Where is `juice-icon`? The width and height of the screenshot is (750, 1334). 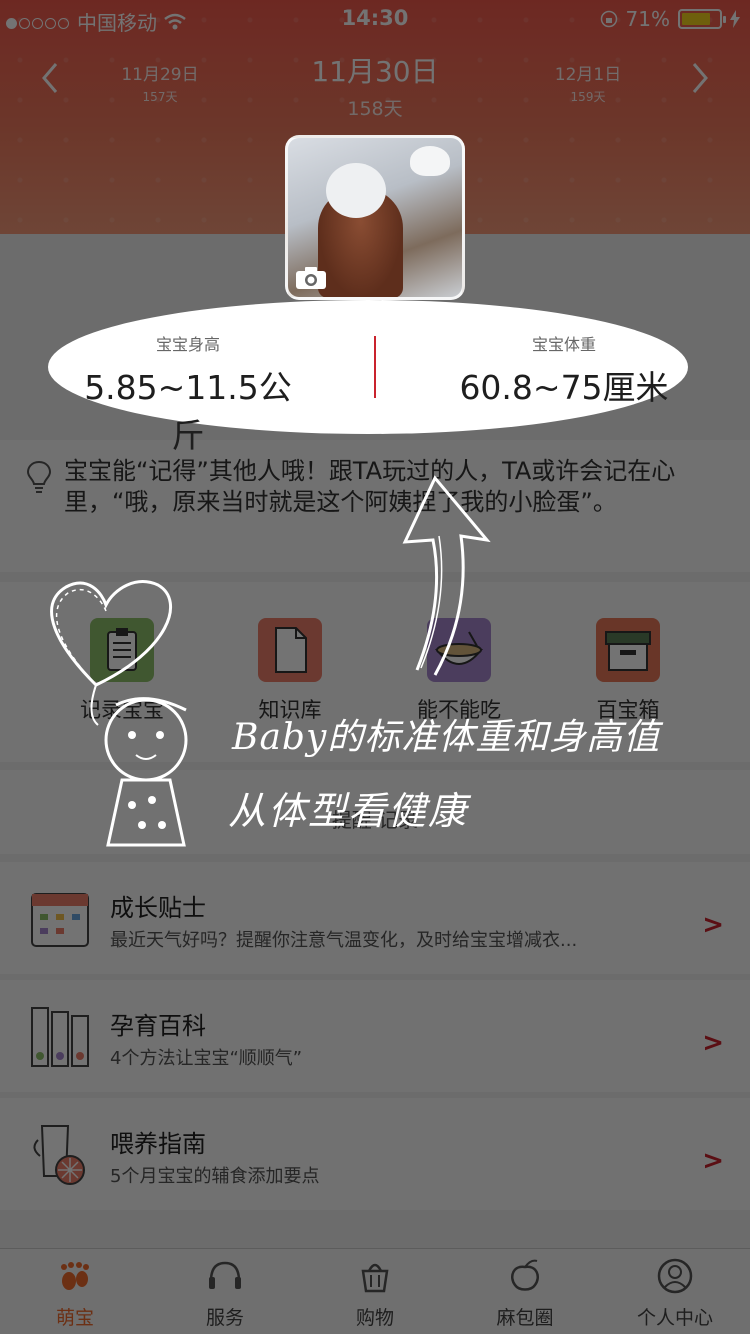
juice-icon is located at coordinates (59, 1155).